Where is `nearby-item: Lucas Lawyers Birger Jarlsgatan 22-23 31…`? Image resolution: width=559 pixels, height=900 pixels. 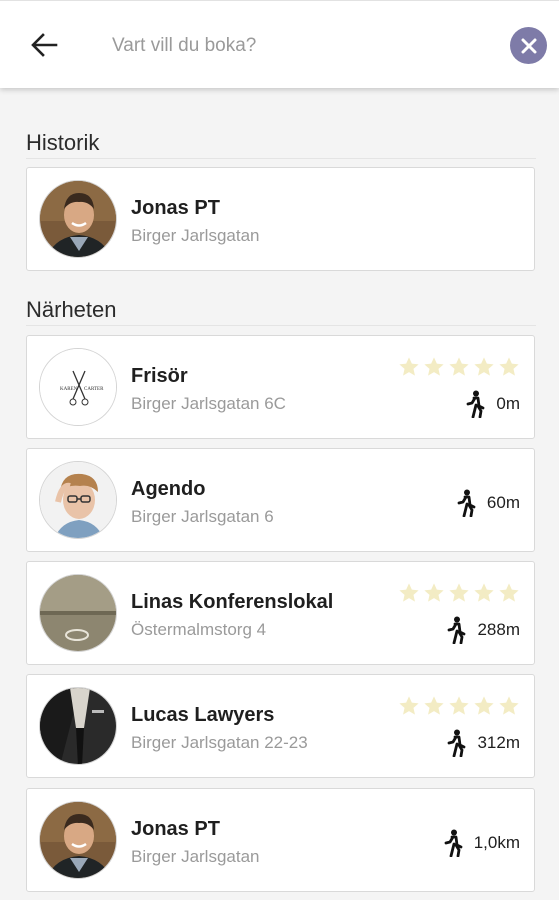
nearby-item: Lucas Lawyers Birger Jarlsgatan 22-23 31… is located at coordinates (280, 726).